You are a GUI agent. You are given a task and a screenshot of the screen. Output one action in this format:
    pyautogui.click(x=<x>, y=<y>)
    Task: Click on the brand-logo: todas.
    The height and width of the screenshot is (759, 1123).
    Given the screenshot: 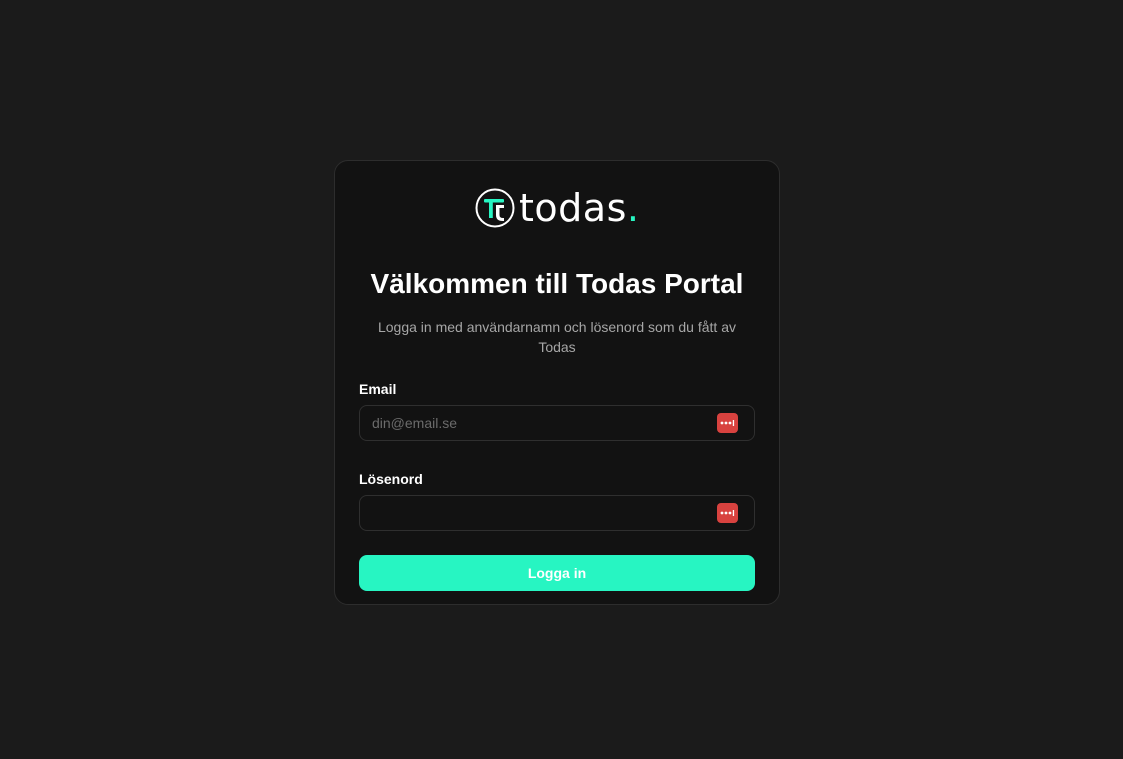 What is the action you would take?
    pyautogui.click(x=557, y=208)
    